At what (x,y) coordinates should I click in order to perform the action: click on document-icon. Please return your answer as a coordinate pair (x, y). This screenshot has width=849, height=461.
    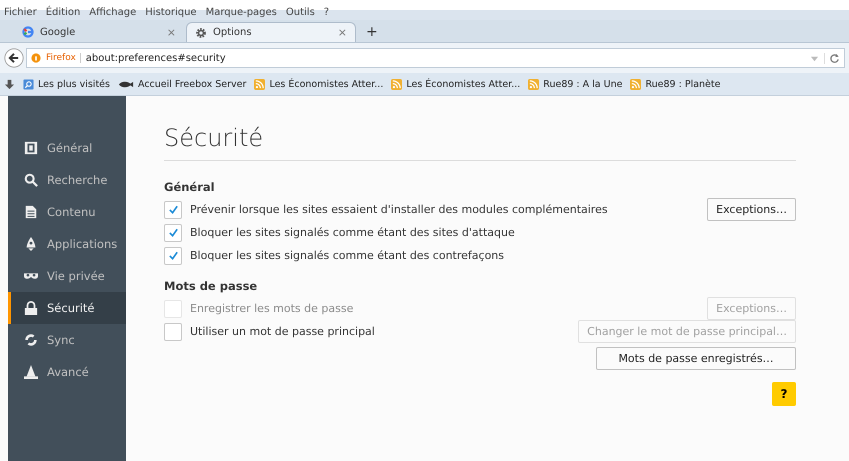
    Looking at the image, I should click on (31, 212).